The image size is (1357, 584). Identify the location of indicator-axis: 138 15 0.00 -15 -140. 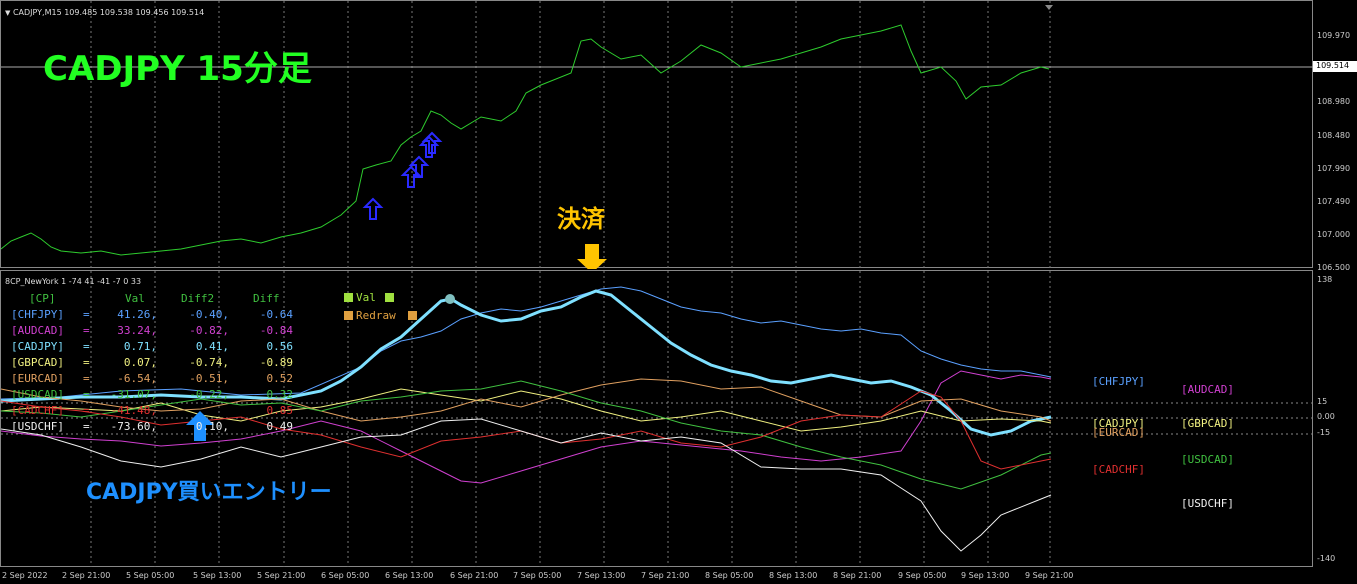
(1335, 418).